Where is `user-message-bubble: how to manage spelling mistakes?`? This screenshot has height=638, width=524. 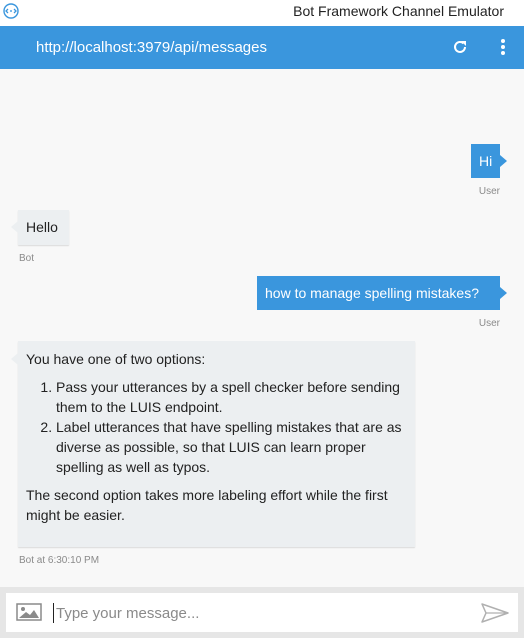 user-message-bubble: how to manage spelling mistakes? is located at coordinates (378, 293).